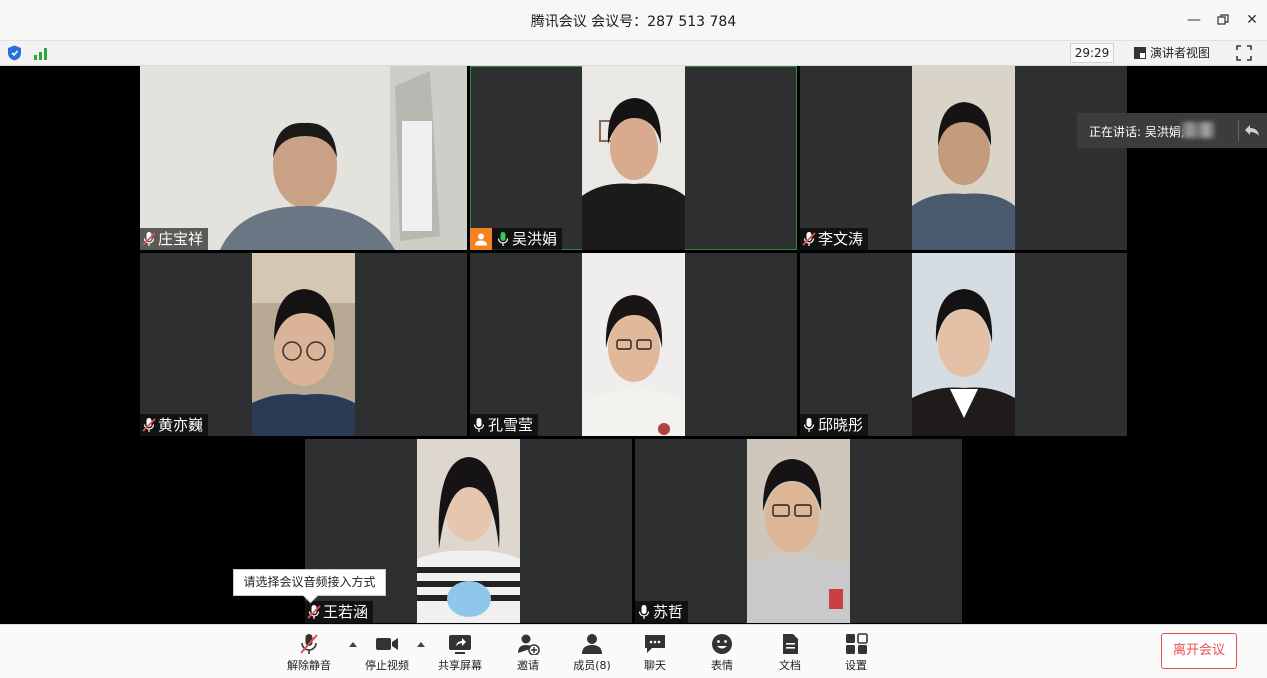 The width and height of the screenshot is (1267, 678). I want to click on participant-name-tag: 苏哲, so click(662, 612).